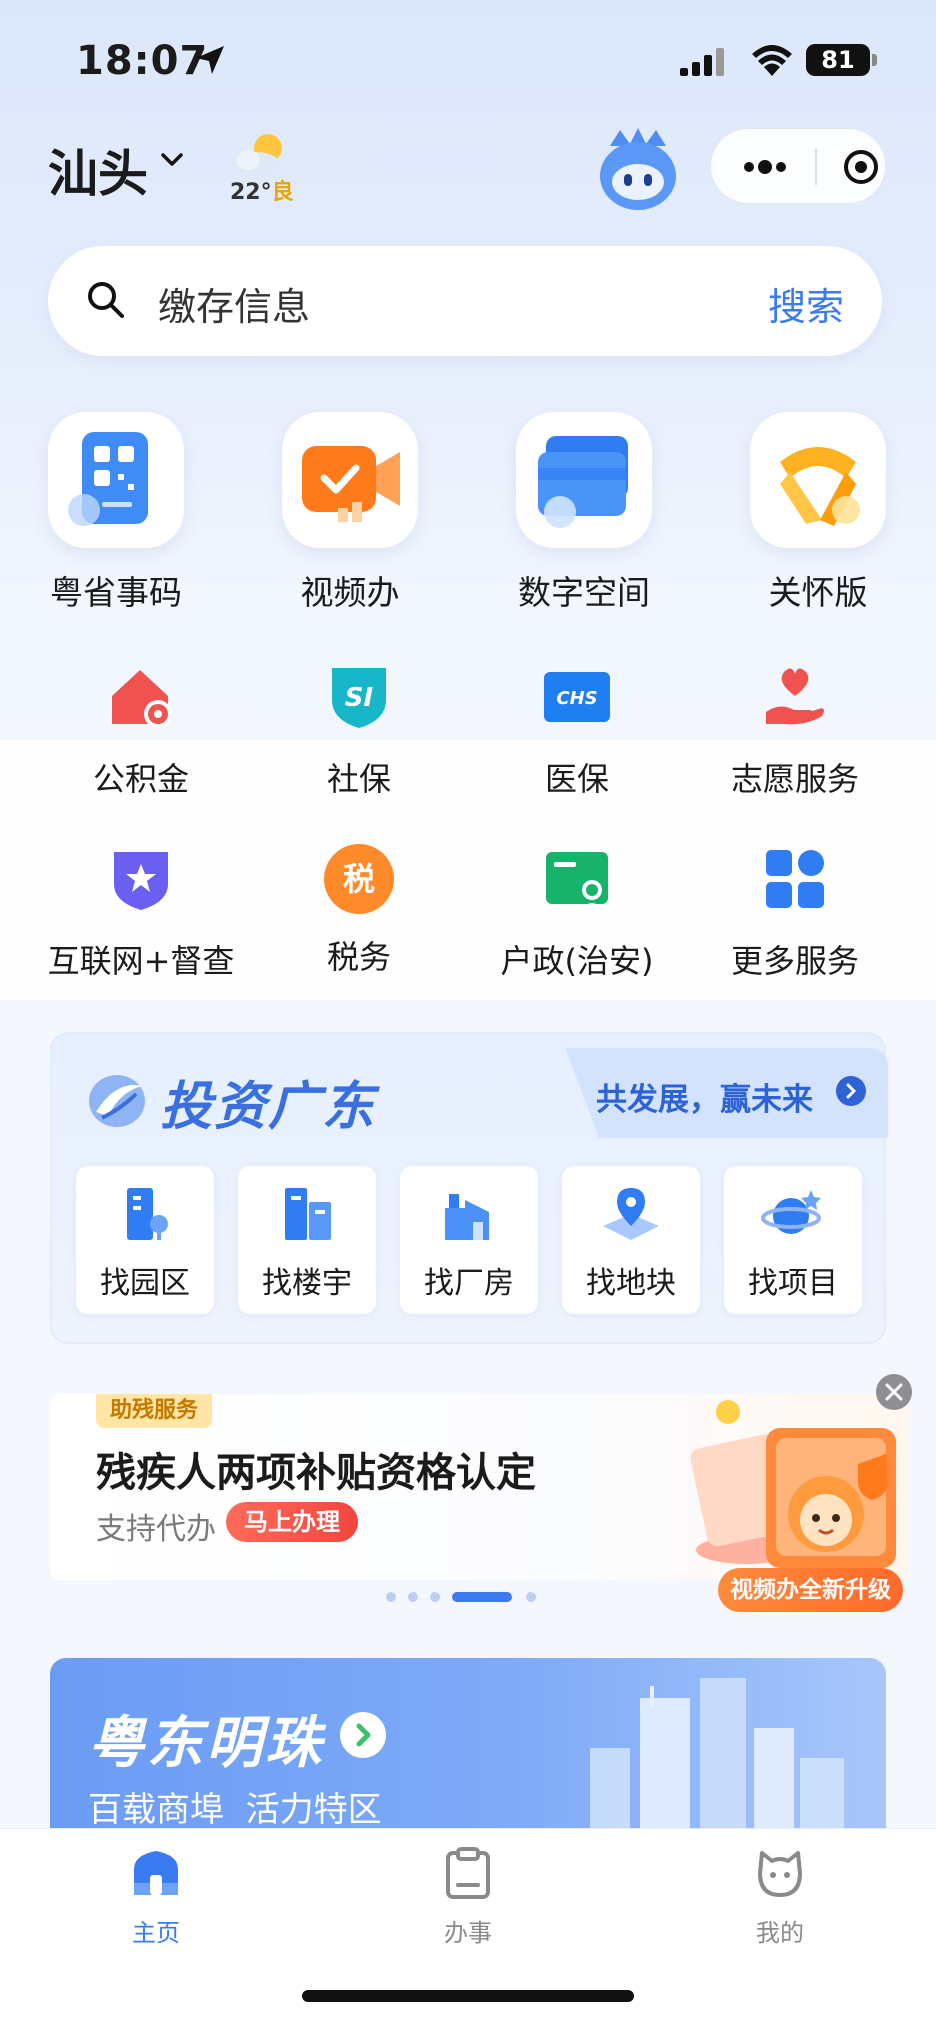 Image resolution: width=936 pixels, height=2025 pixels. I want to click on service-social-security: SI 社保, so click(359, 731).